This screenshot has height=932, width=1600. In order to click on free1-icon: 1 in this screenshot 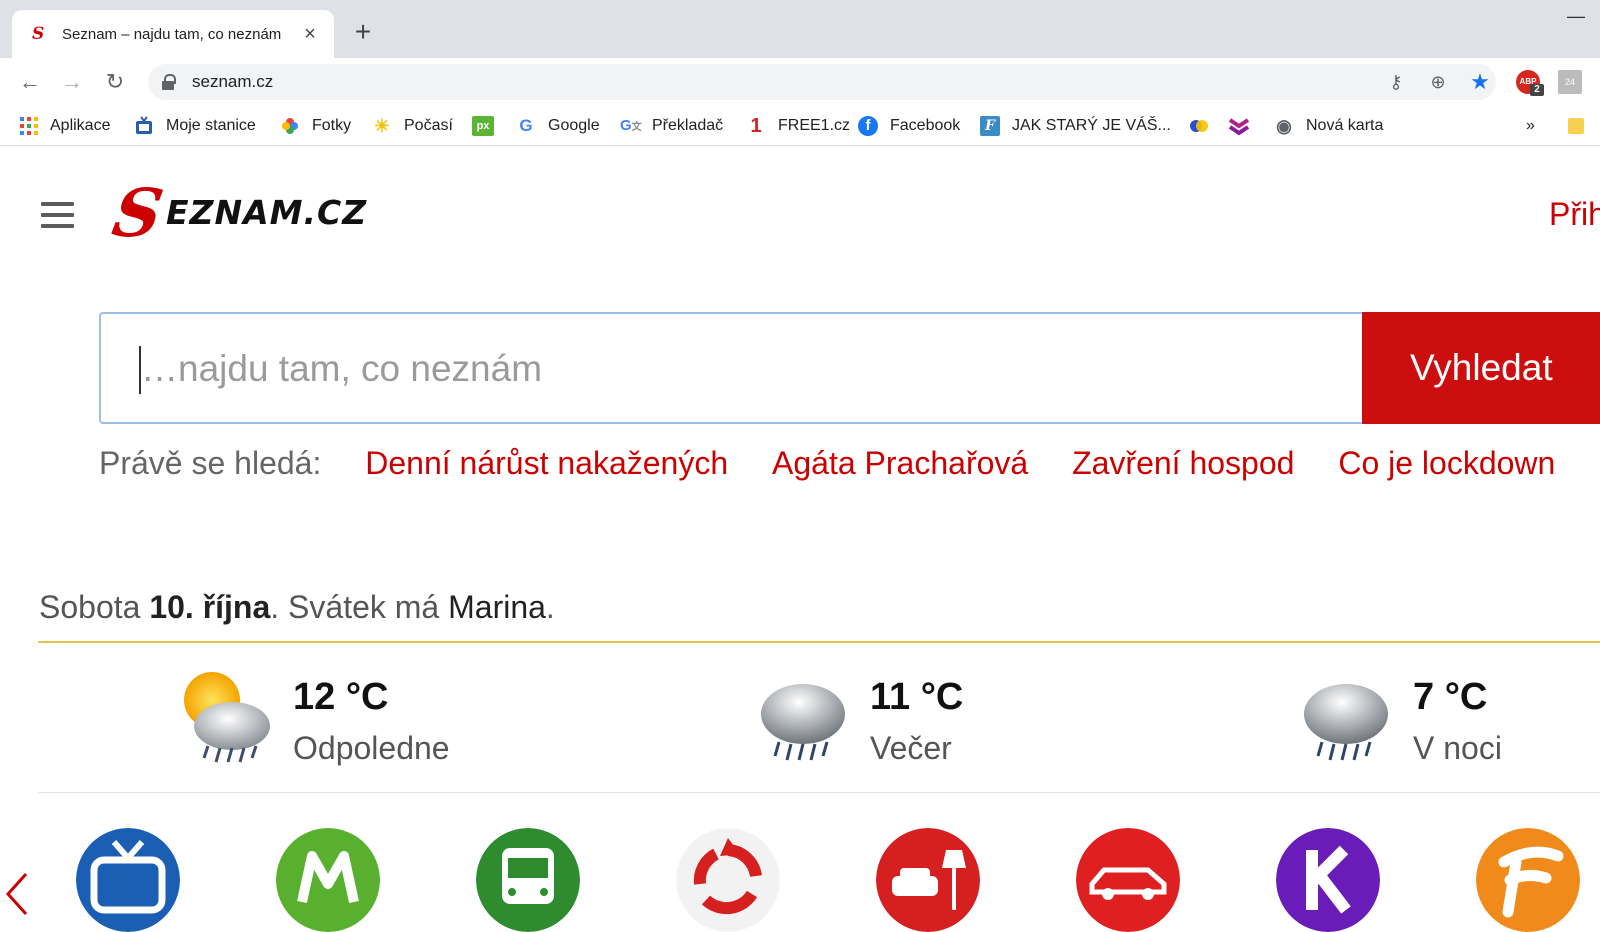, I will do `click(756, 126)`.